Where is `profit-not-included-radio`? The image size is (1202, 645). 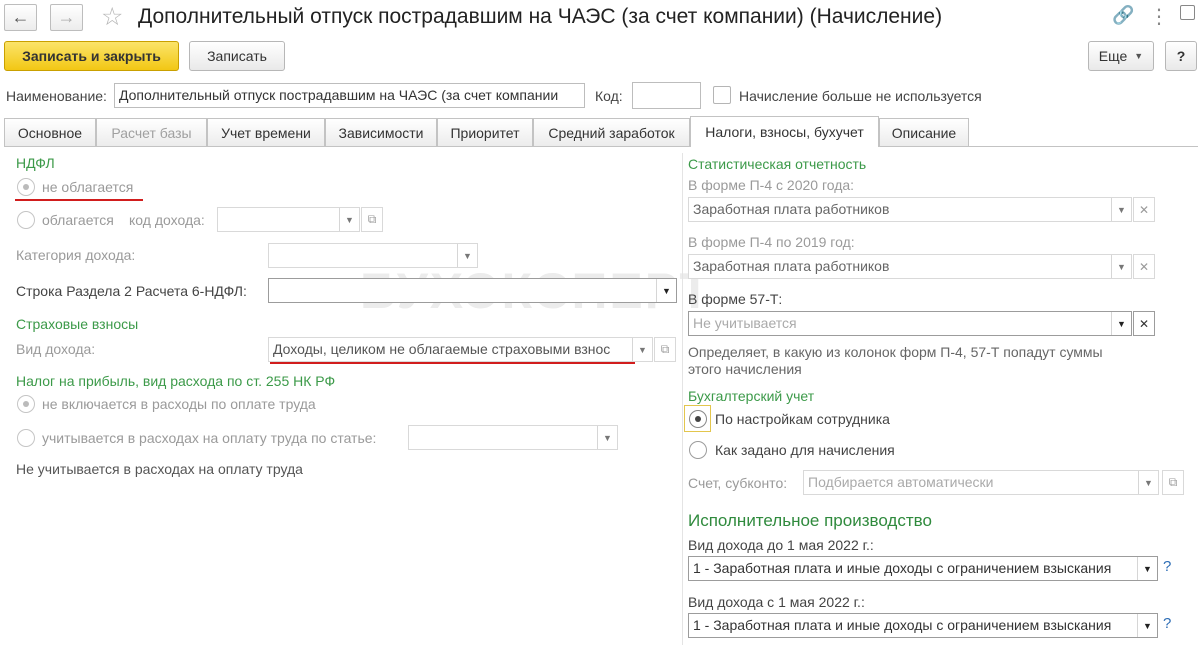
profit-not-included-radio is located at coordinates (26, 404).